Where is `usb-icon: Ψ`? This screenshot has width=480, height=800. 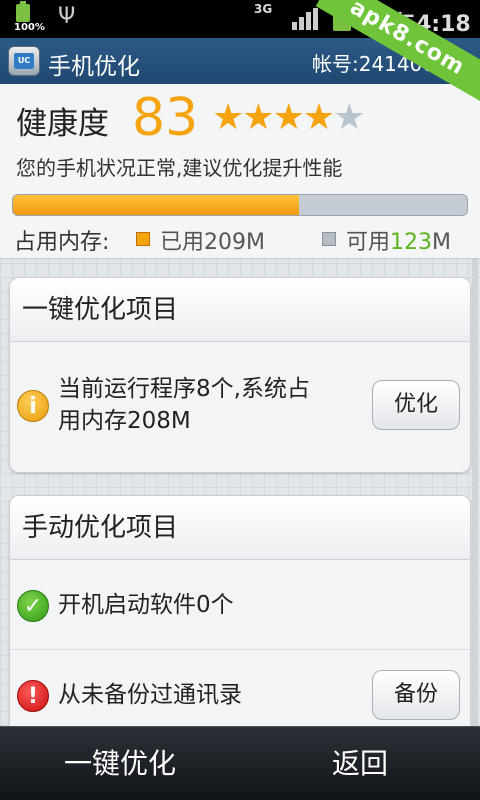 usb-icon: Ψ is located at coordinates (67, 16).